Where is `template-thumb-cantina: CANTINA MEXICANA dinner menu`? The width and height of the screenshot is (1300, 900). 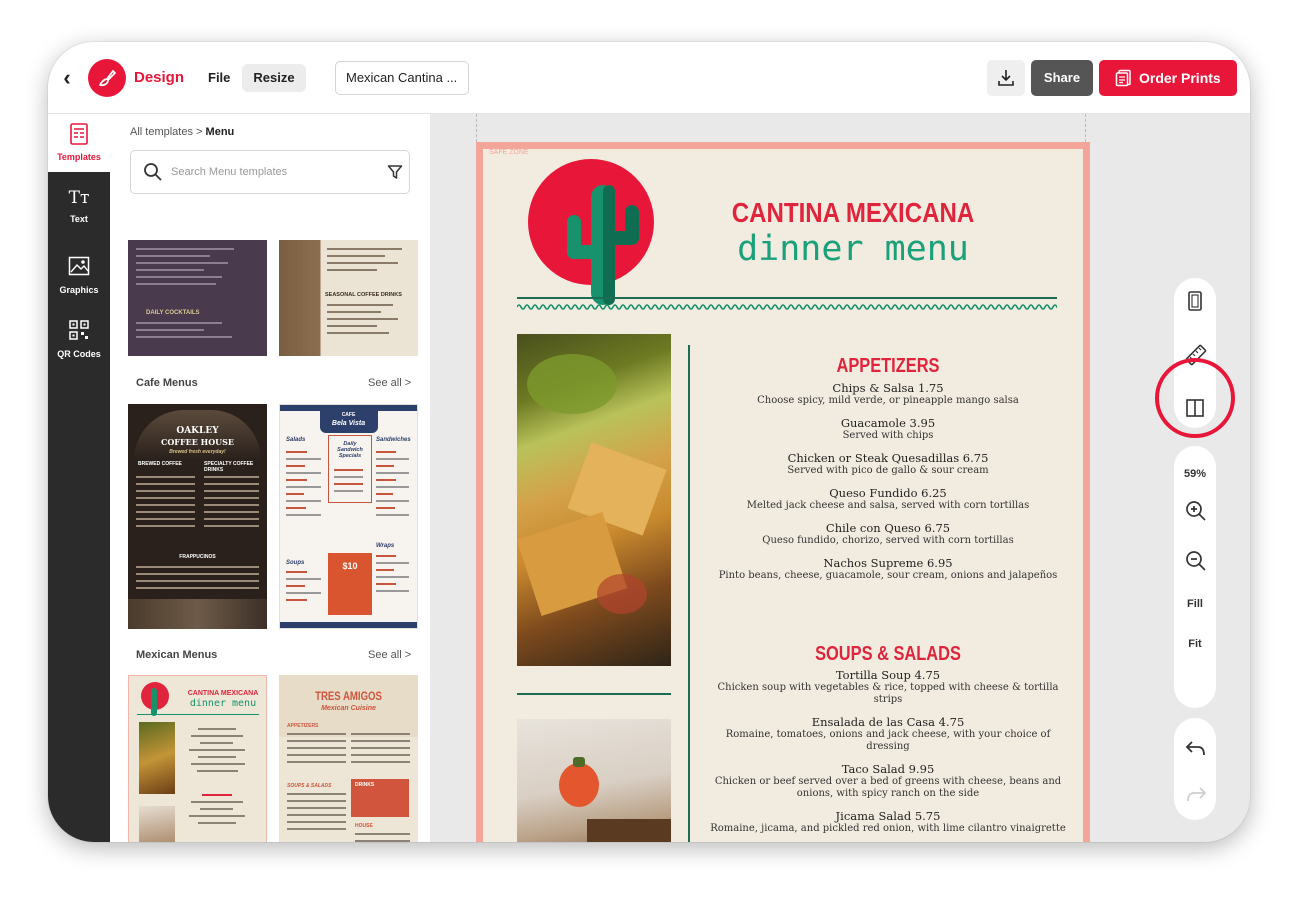 template-thumb-cantina: CANTINA MEXICANA dinner menu is located at coordinates (197, 758).